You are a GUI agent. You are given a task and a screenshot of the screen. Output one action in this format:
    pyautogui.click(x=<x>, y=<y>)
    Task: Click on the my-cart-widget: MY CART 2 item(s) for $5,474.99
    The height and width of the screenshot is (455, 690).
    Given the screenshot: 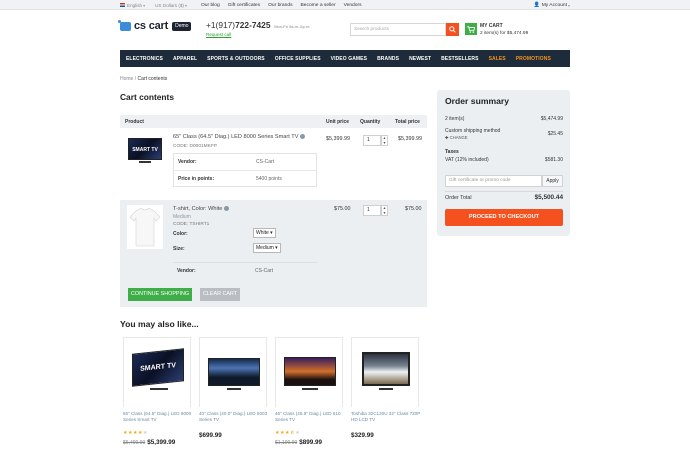 What is the action you would take?
    pyautogui.click(x=496, y=29)
    